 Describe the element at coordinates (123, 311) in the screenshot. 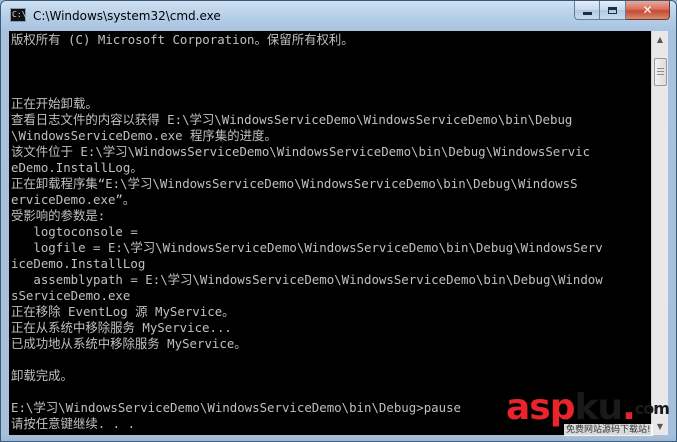

I see `console-line: 正在移除 EventLog 源 MyService。` at that location.